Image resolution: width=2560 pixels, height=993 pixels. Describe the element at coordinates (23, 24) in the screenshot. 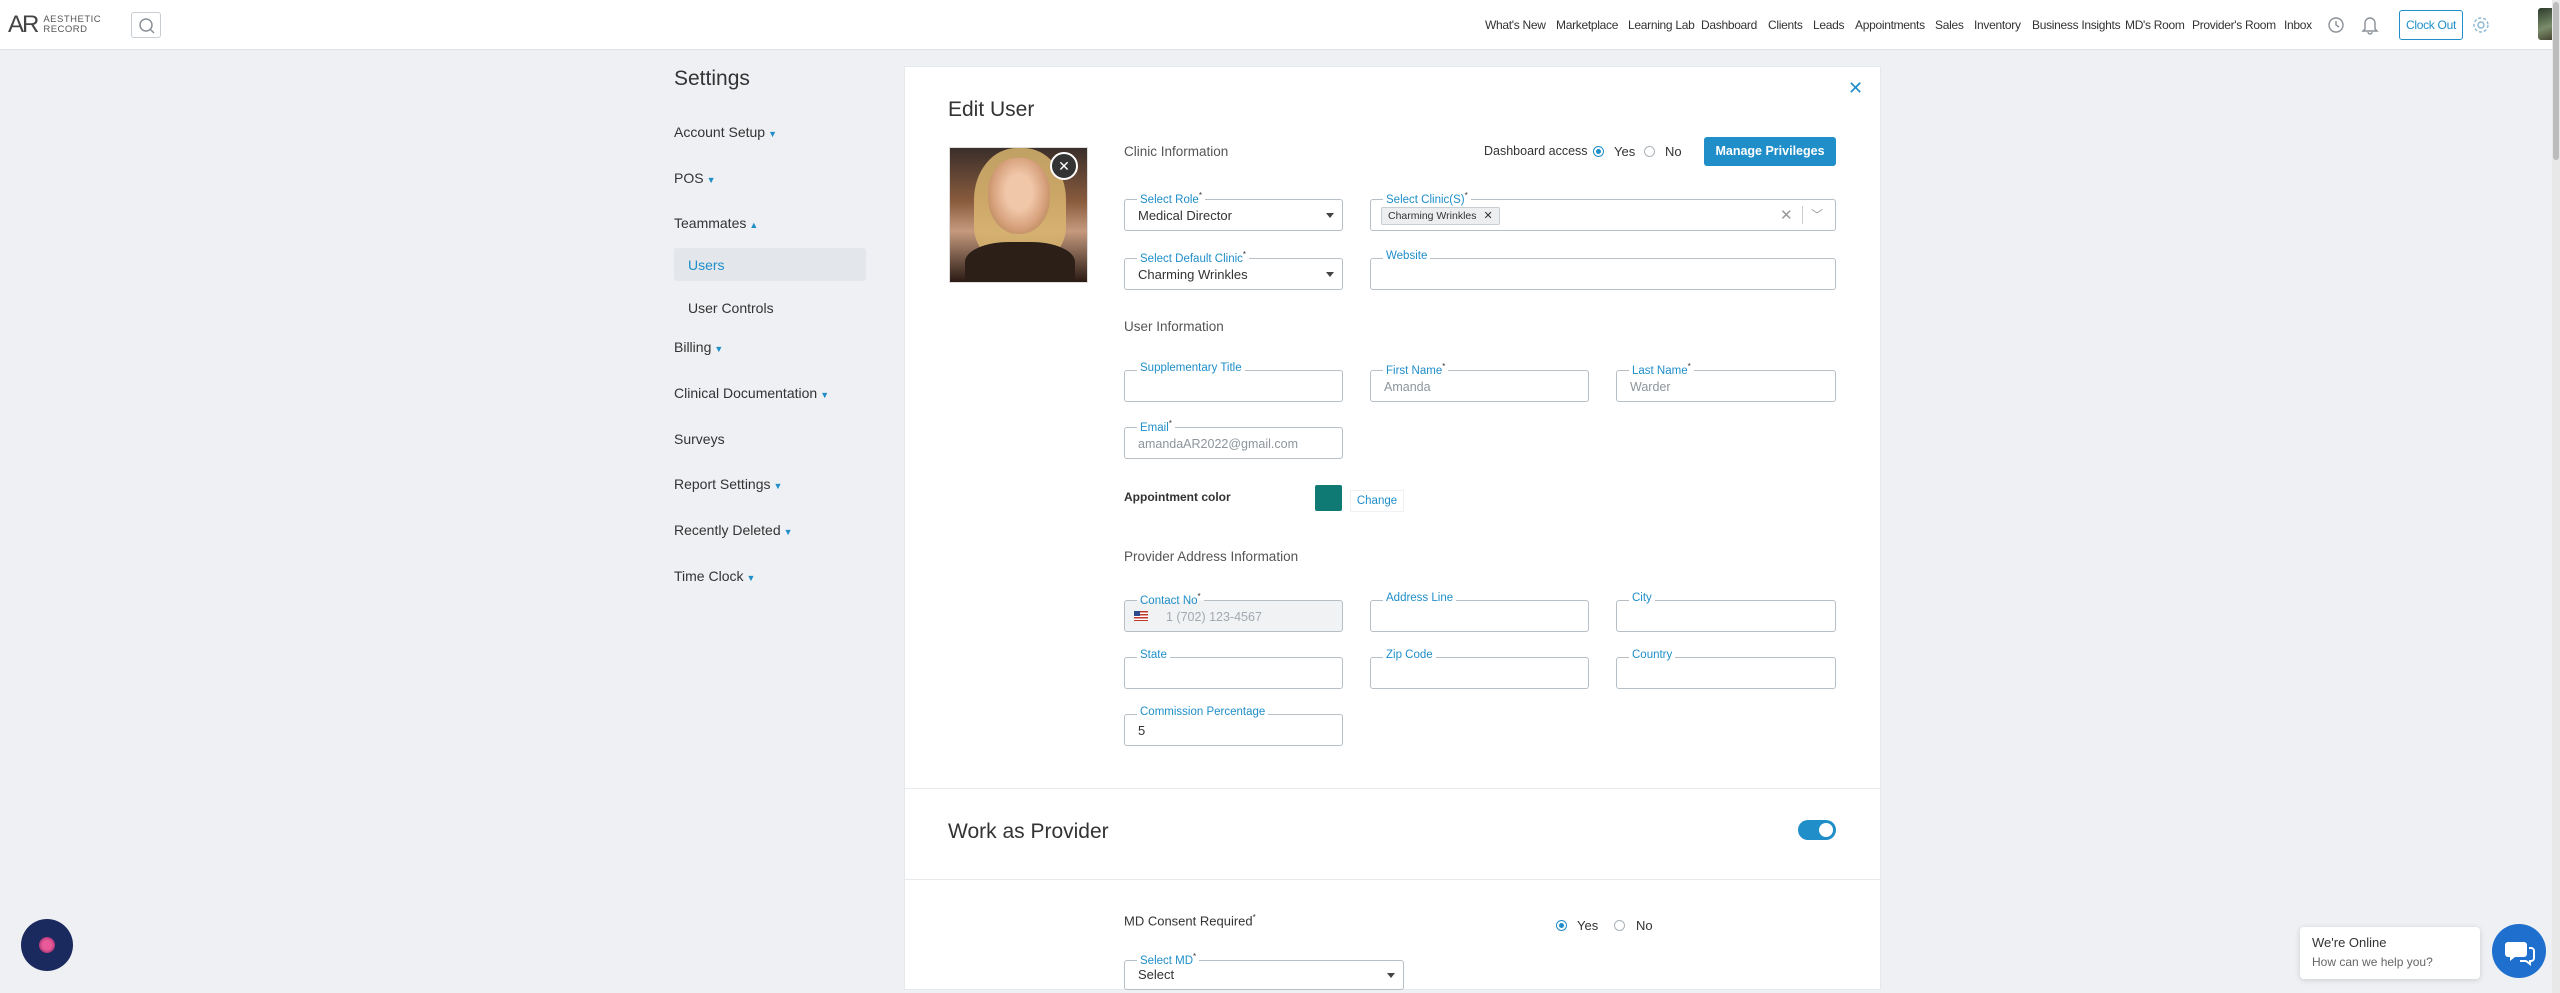

I see `logo-mark: AR` at that location.